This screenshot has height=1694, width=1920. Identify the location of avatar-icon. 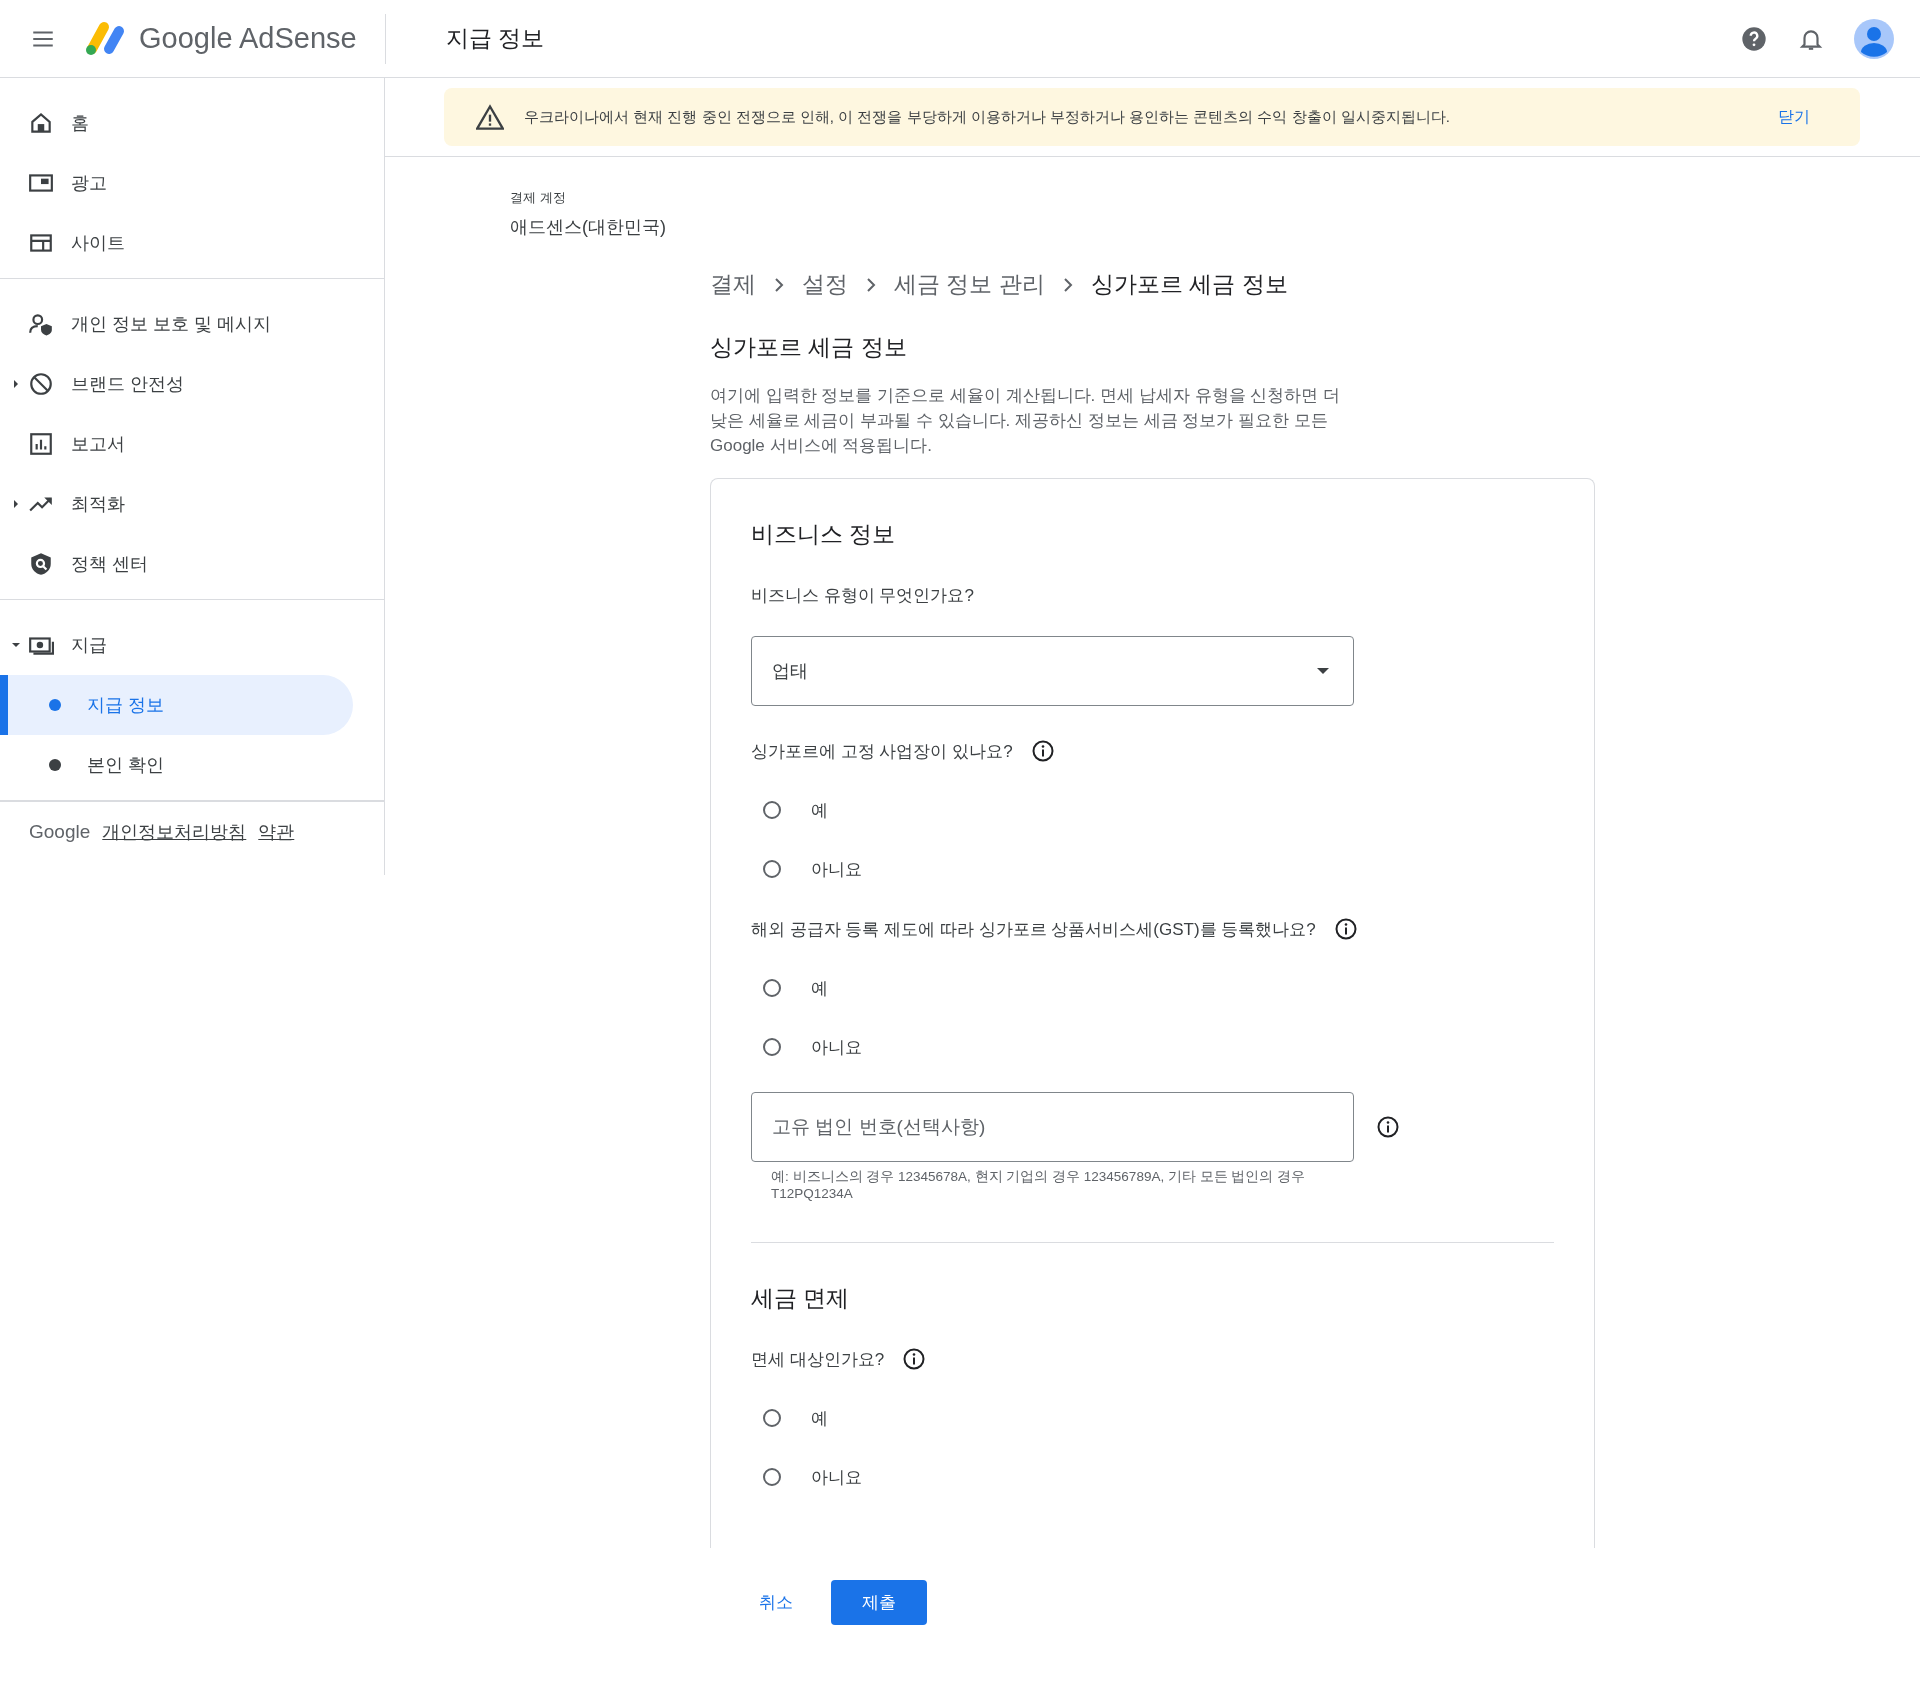
(1874, 38).